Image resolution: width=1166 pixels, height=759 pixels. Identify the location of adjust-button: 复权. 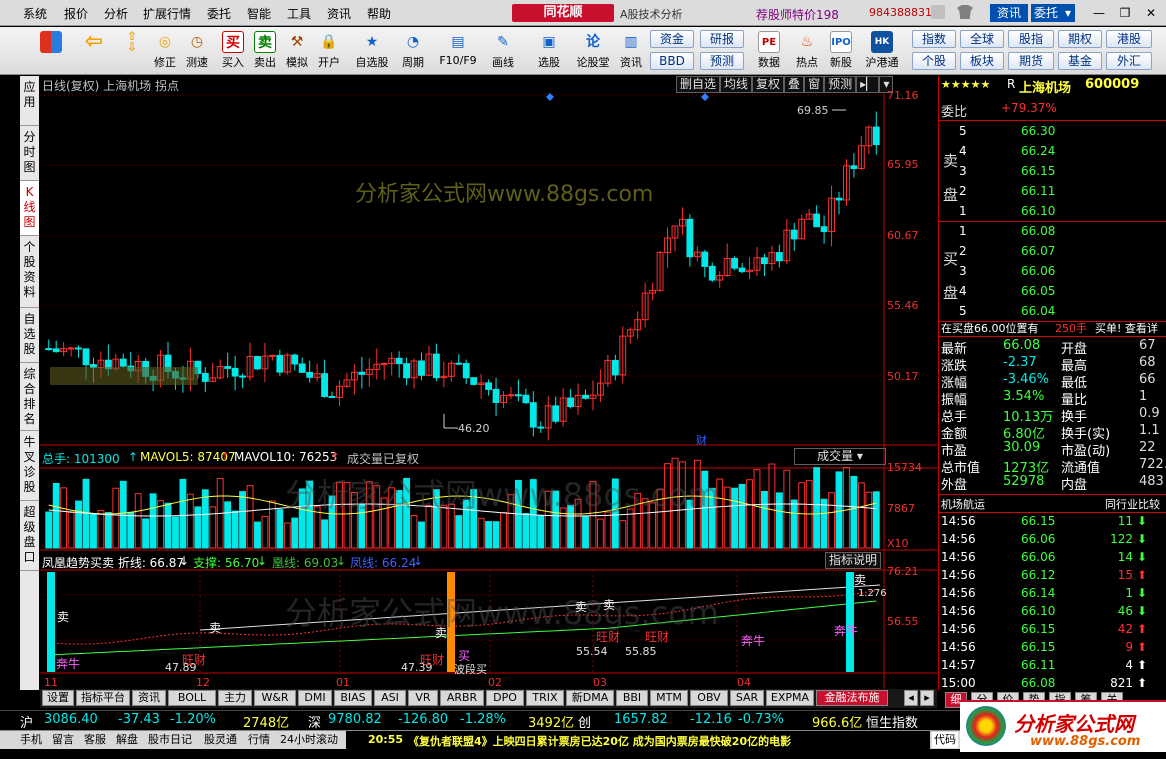
(768, 84).